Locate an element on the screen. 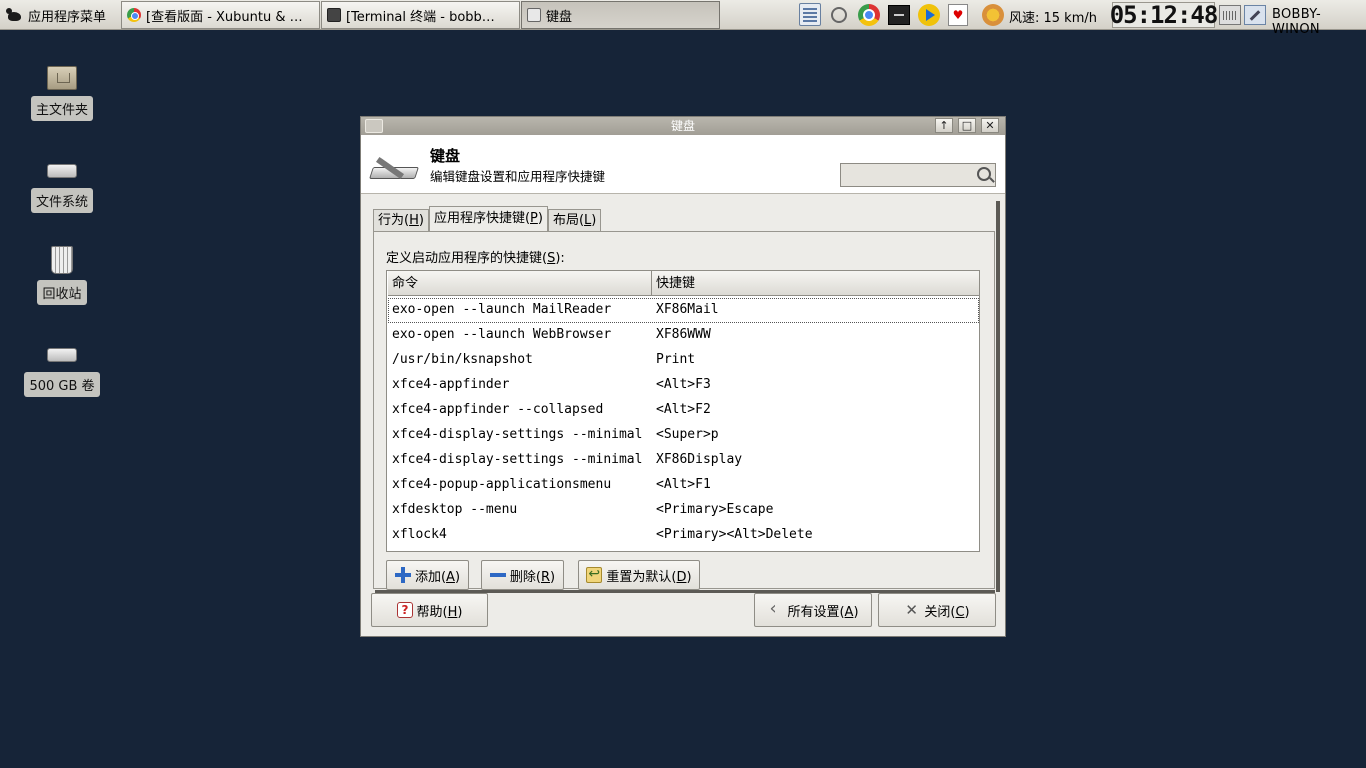  close-icon is located at coordinates (912, 610).